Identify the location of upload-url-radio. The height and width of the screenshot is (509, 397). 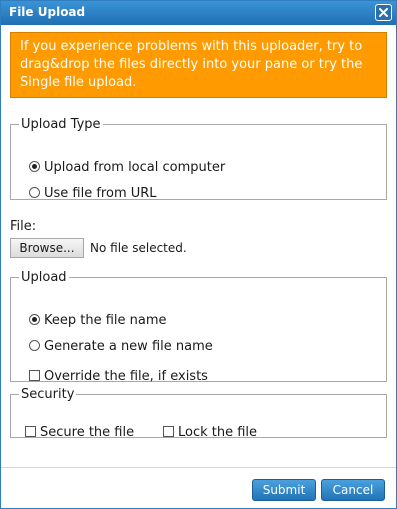
(34, 192).